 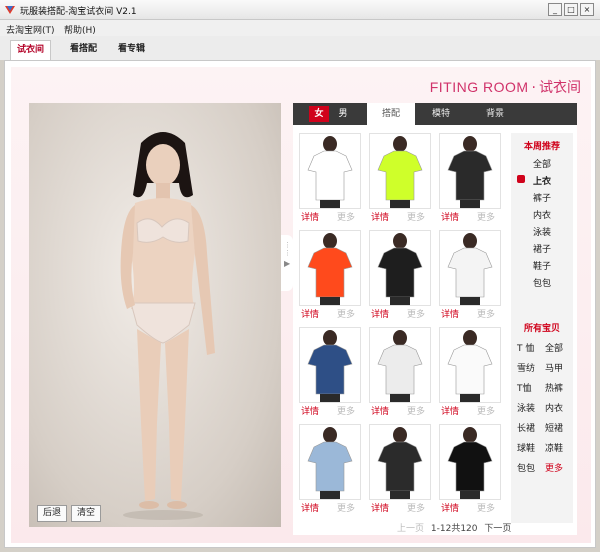 I want to click on all-category-item: 马甲, so click(x=554, y=367).